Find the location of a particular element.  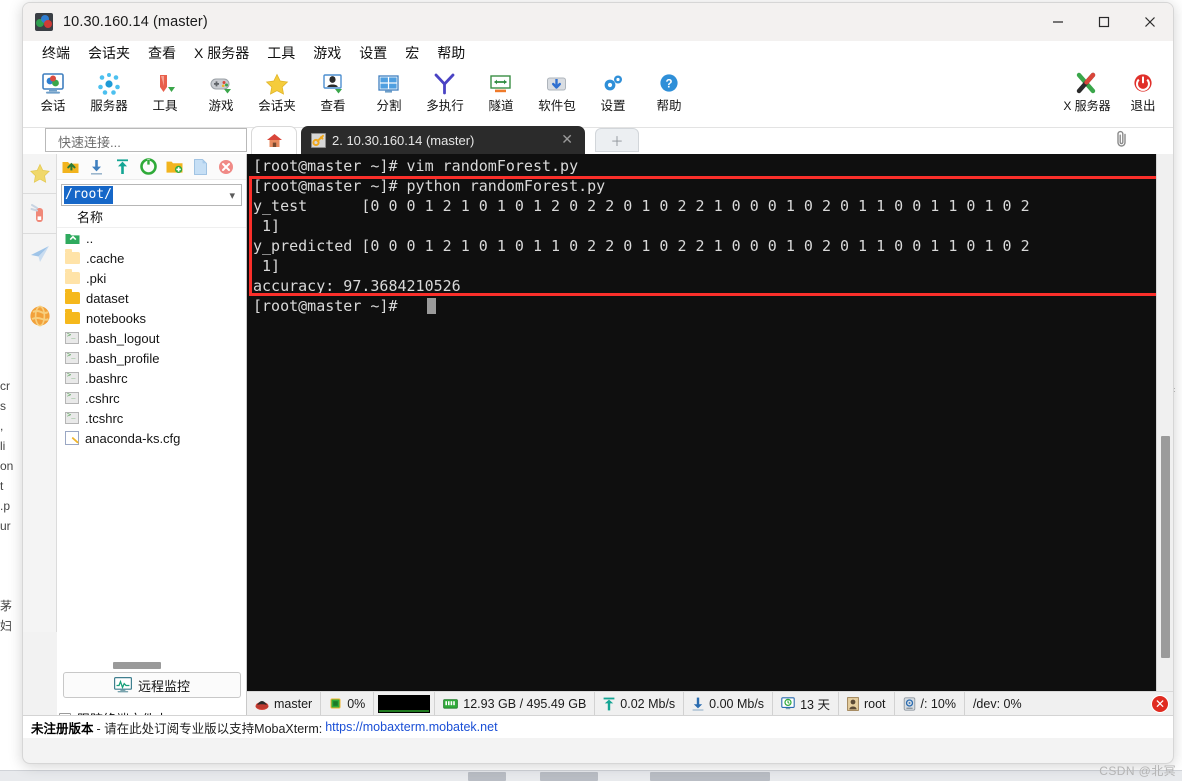

toolbar-tunneling: 隧道 is located at coordinates (501, 96).